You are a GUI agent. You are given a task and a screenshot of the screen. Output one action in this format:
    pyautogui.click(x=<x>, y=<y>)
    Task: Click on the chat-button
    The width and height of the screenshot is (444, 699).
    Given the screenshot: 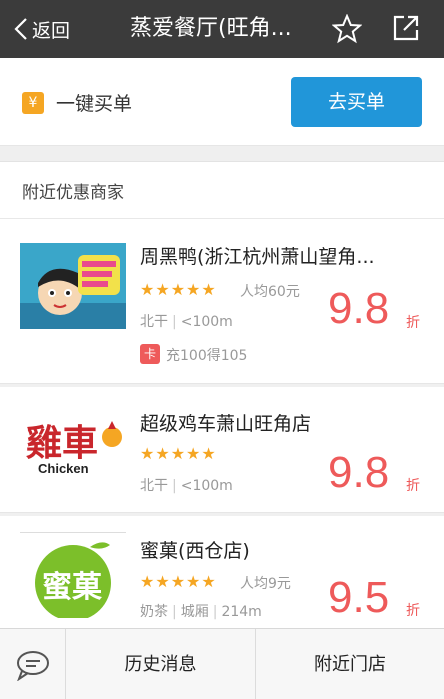 What is the action you would take?
    pyautogui.click(x=33, y=664)
    